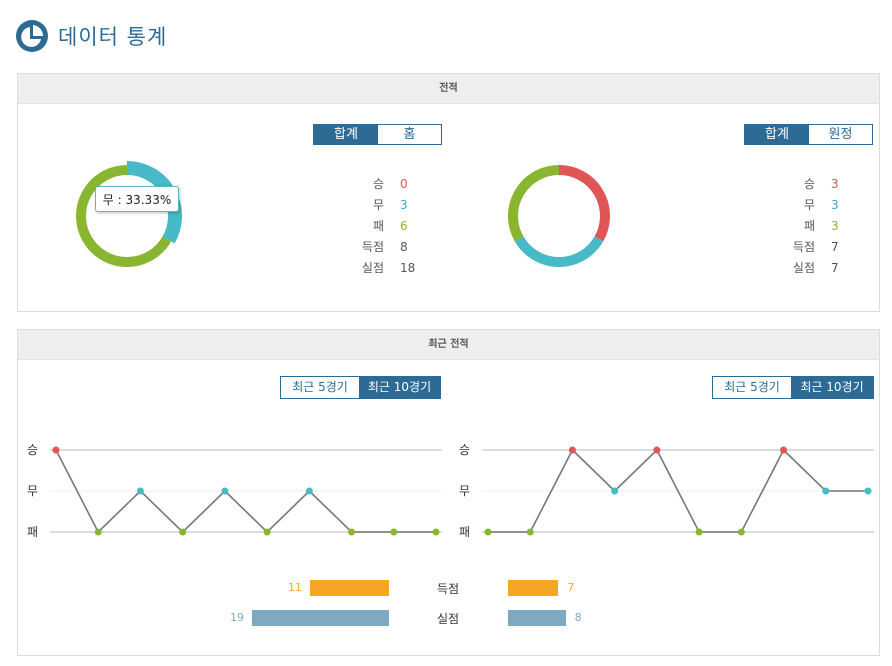  I want to click on stat-value: 6, so click(404, 225).